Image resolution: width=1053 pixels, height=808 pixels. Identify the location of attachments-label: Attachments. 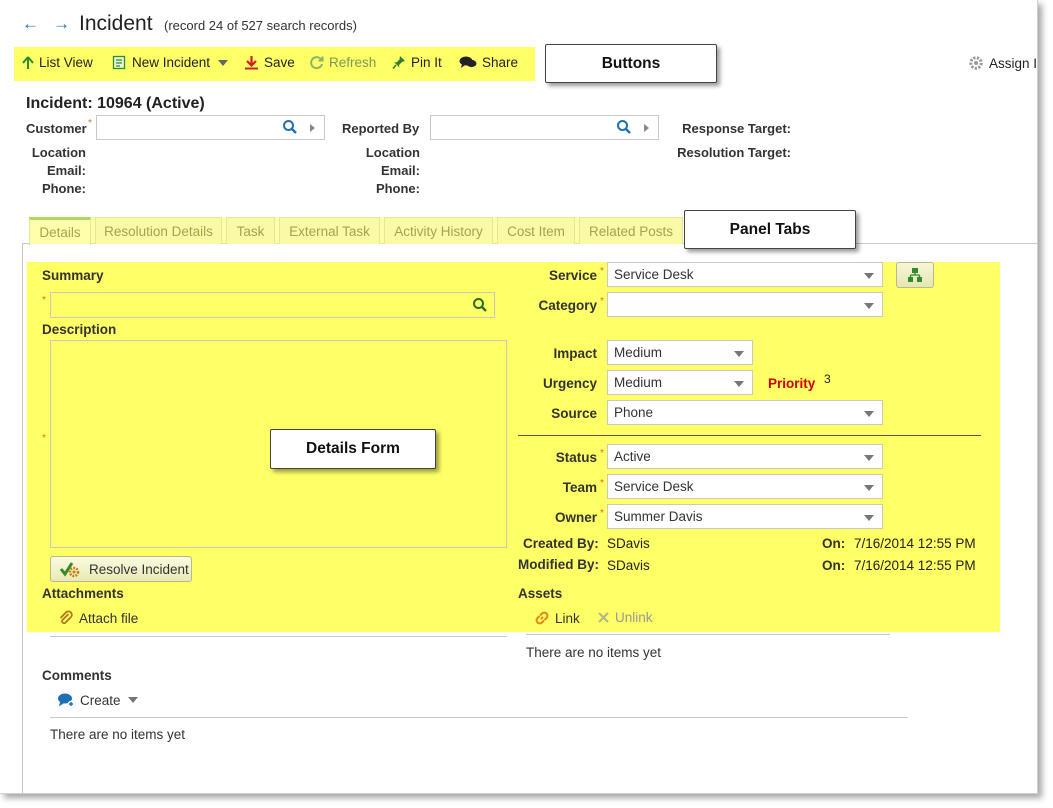
(83, 593).